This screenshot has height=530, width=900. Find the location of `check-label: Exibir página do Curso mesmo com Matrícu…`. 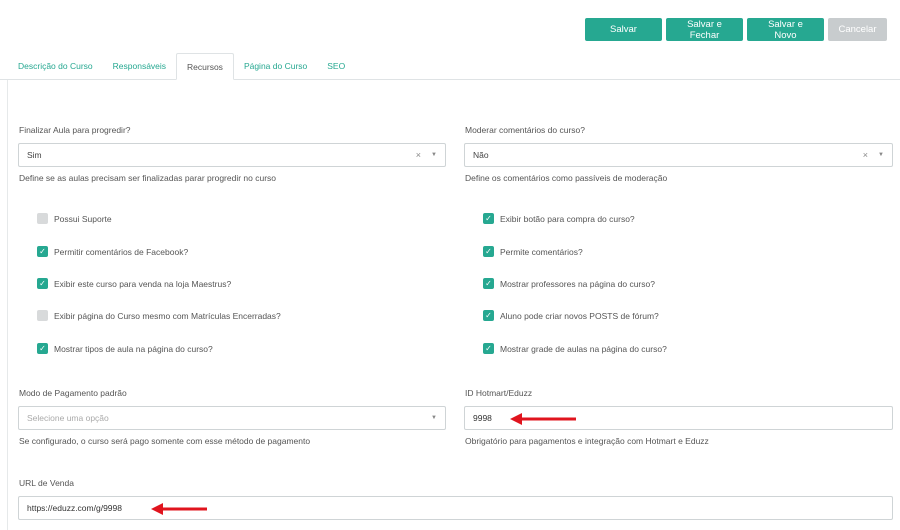

check-label: Exibir página do Curso mesmo com Matrícu… is located at coordinates (167, 315).